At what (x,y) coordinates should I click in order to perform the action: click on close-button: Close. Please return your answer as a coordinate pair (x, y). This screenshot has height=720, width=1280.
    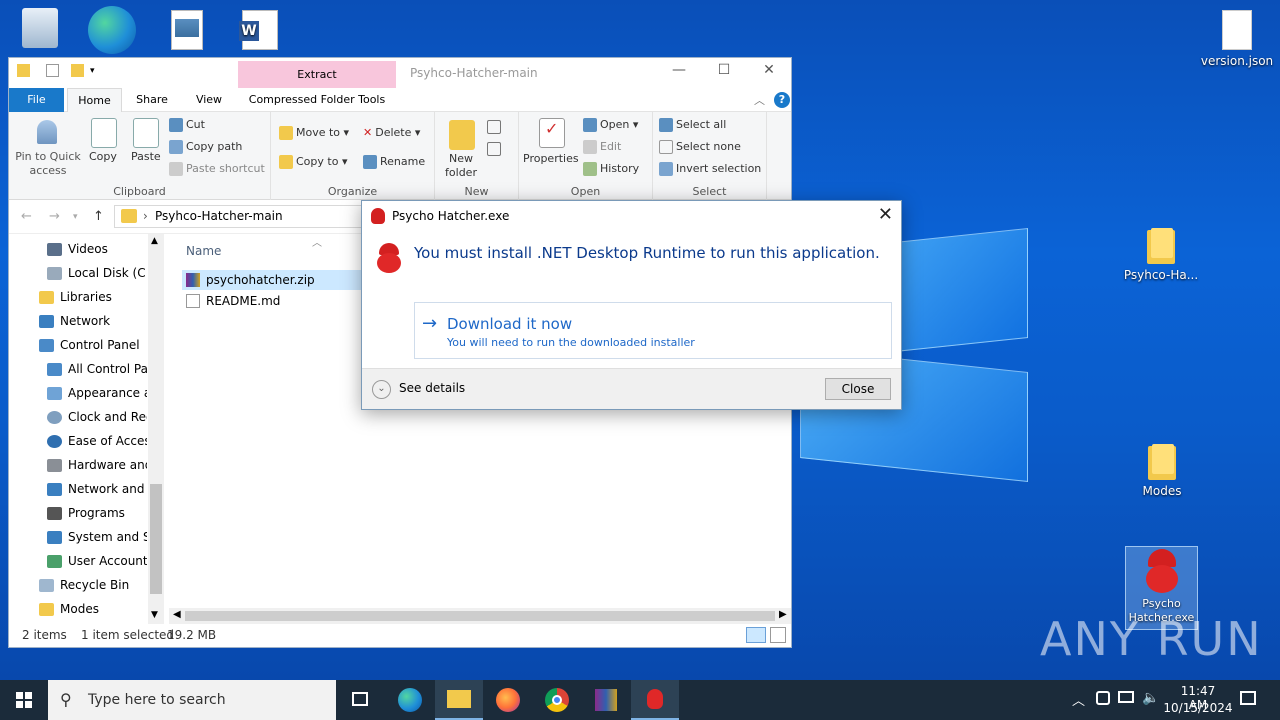
    Looking at the image, I should click on (858, 389).